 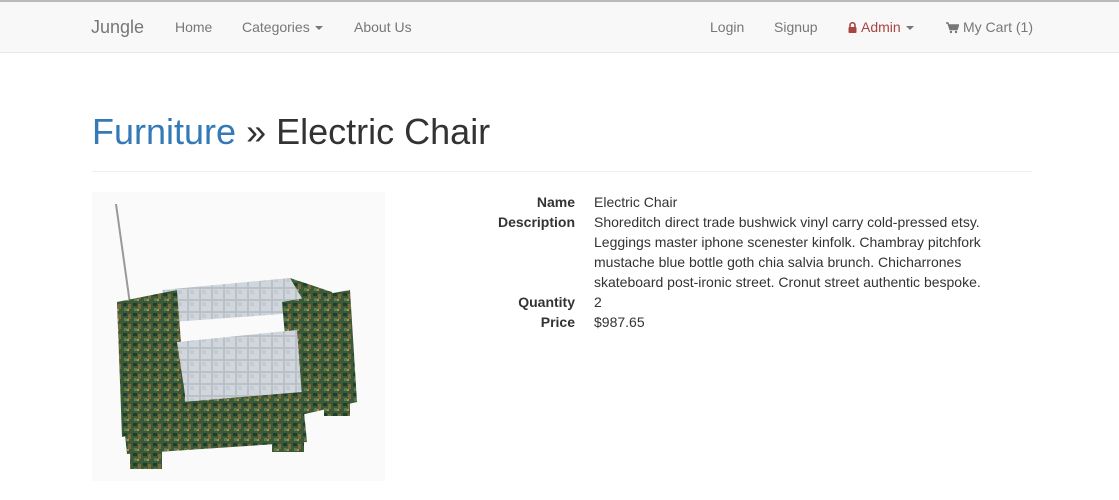 I want to click on nav-signup-link: Signup, so click(x=796, y=27).